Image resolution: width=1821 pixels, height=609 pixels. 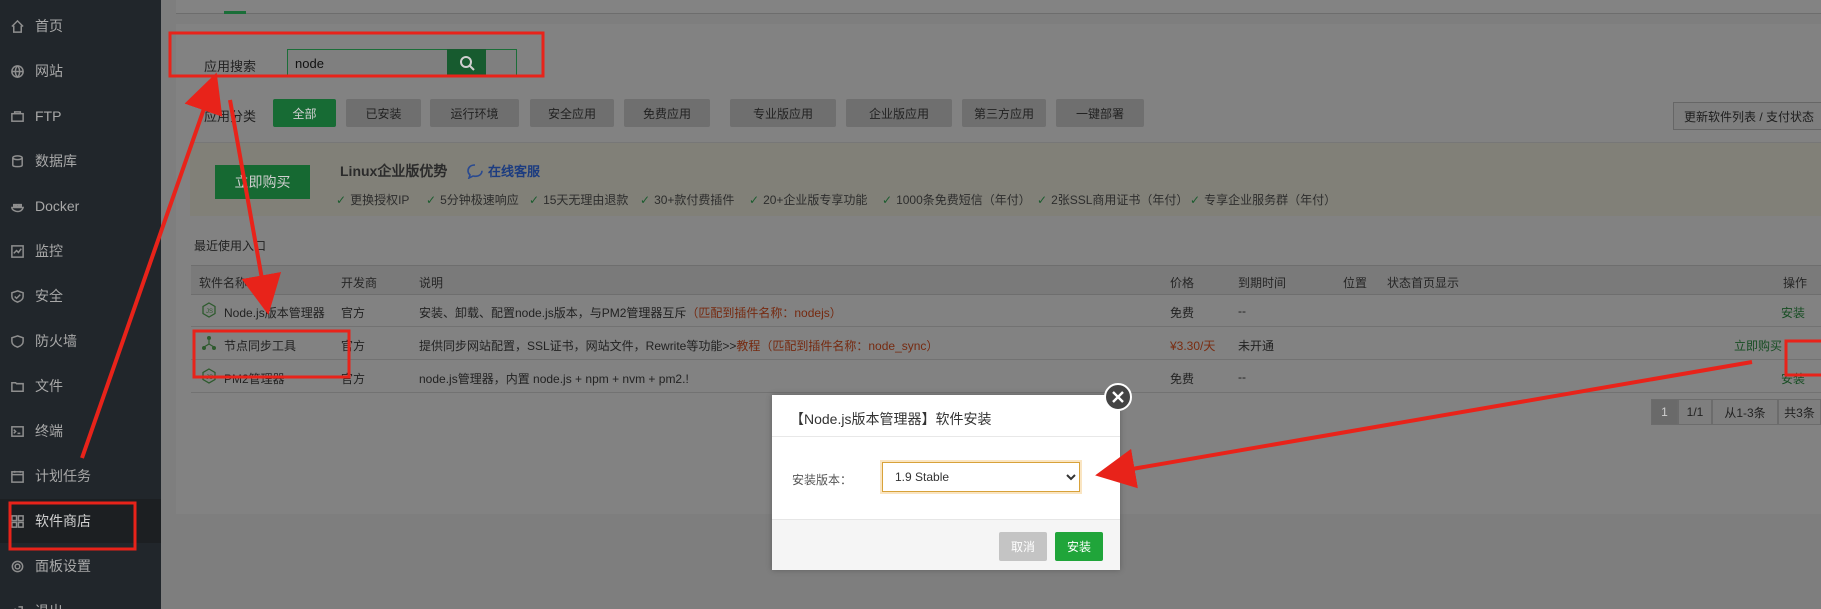 I want to click on feature-label: 更换授权IP, so click(x=380, y=200).